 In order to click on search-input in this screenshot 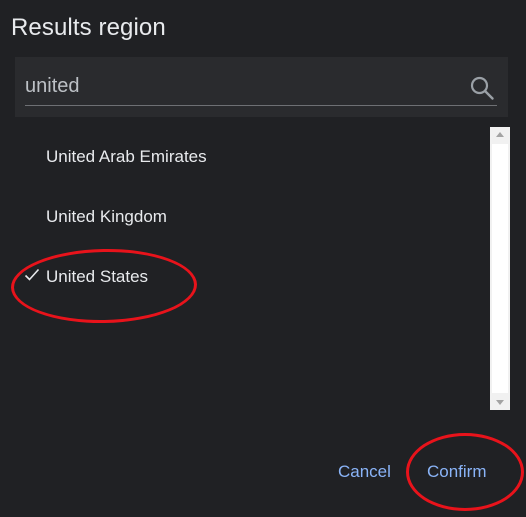, I will do `click(241, 86)`.